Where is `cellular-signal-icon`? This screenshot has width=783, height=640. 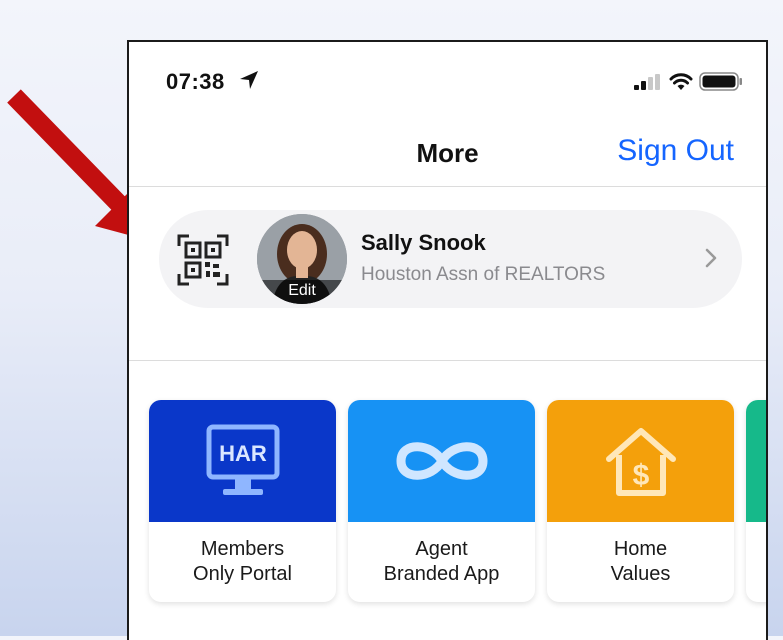 cellular-signal-icon is located at coordinates (647, 82).